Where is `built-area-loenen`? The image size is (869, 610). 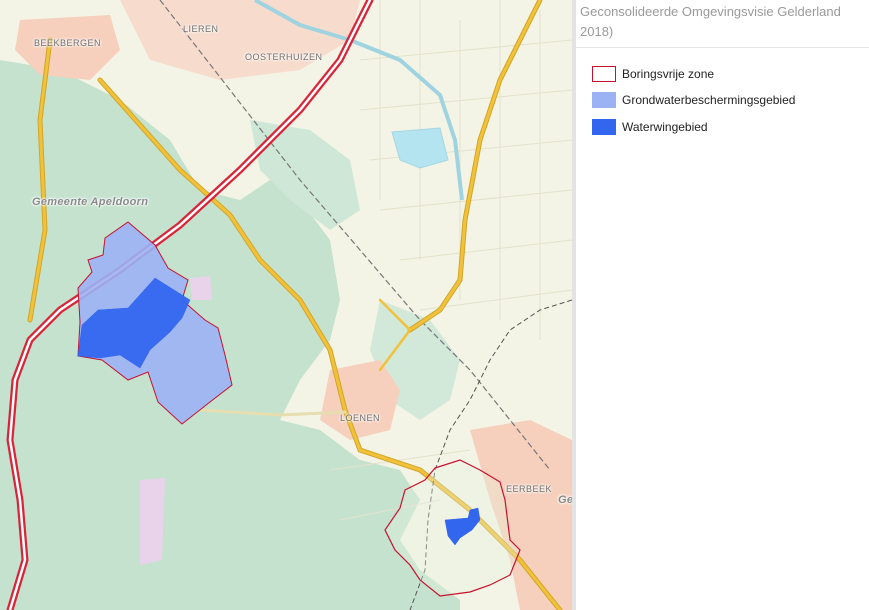 built-area-loenen is located at coordinates (360, 400).